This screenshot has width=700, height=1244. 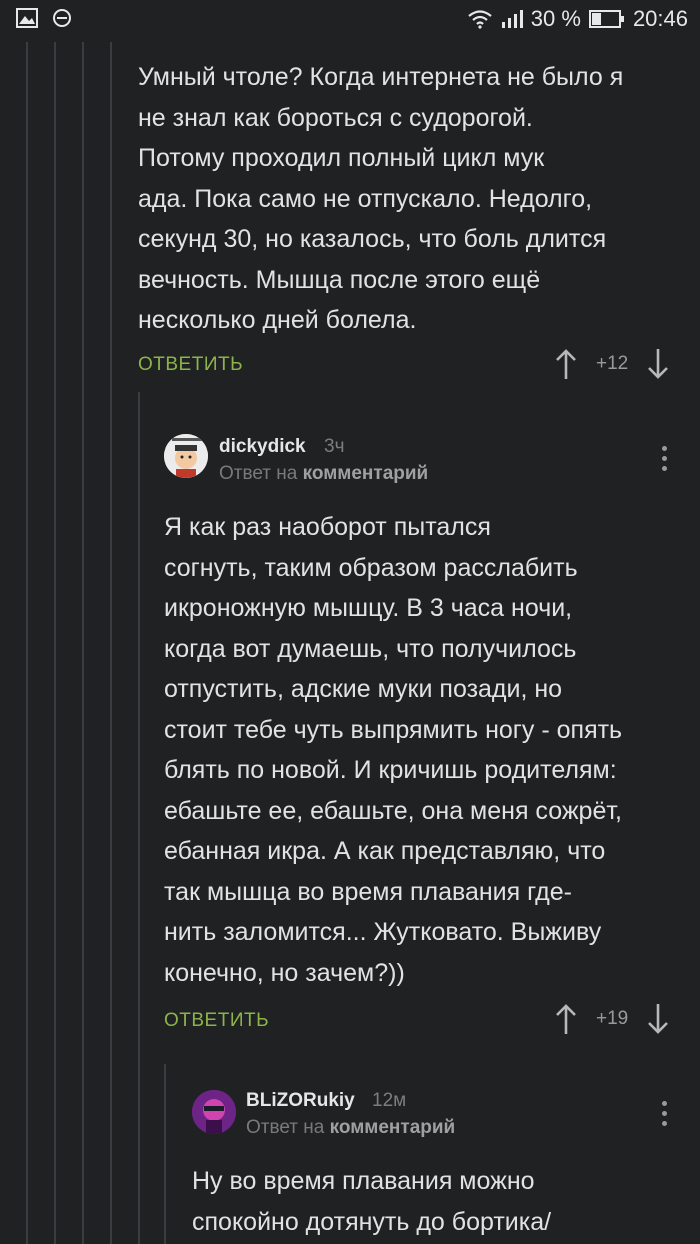 I want to click on score: +19, so click(x=612, y=1018).